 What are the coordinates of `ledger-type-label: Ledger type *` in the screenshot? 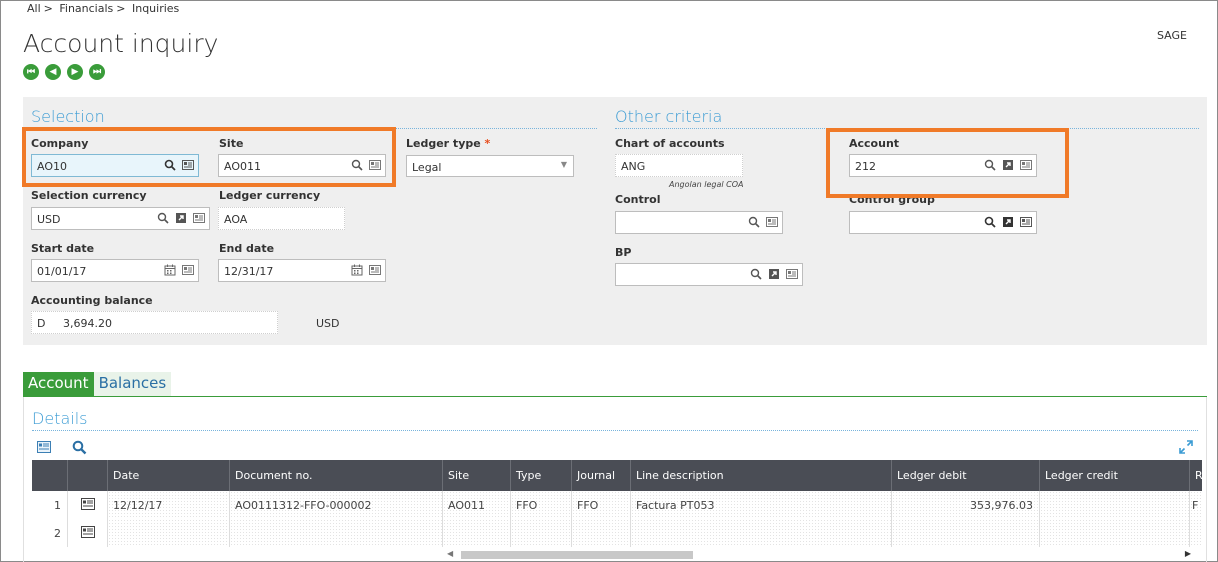 It's located at (448, 143).